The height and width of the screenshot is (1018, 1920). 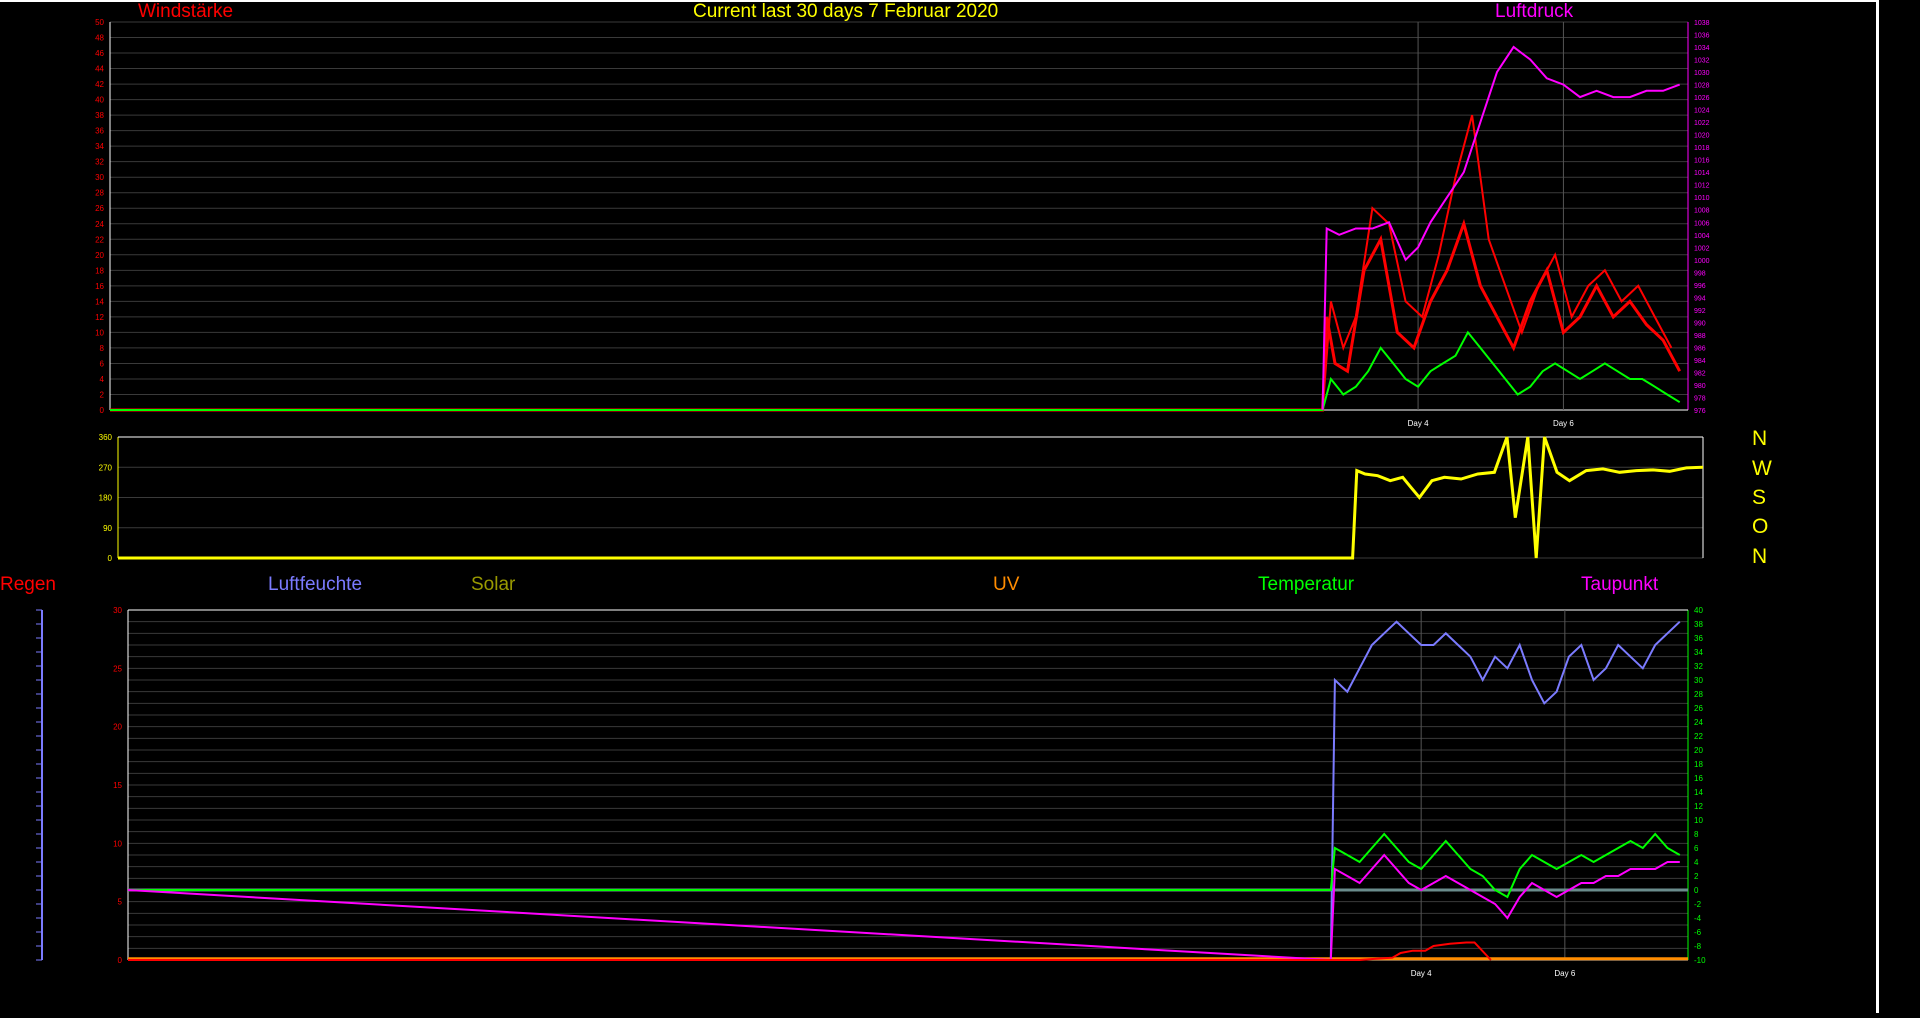 I want to click on wind-tick-label: 2, so click(x=102, y=394).